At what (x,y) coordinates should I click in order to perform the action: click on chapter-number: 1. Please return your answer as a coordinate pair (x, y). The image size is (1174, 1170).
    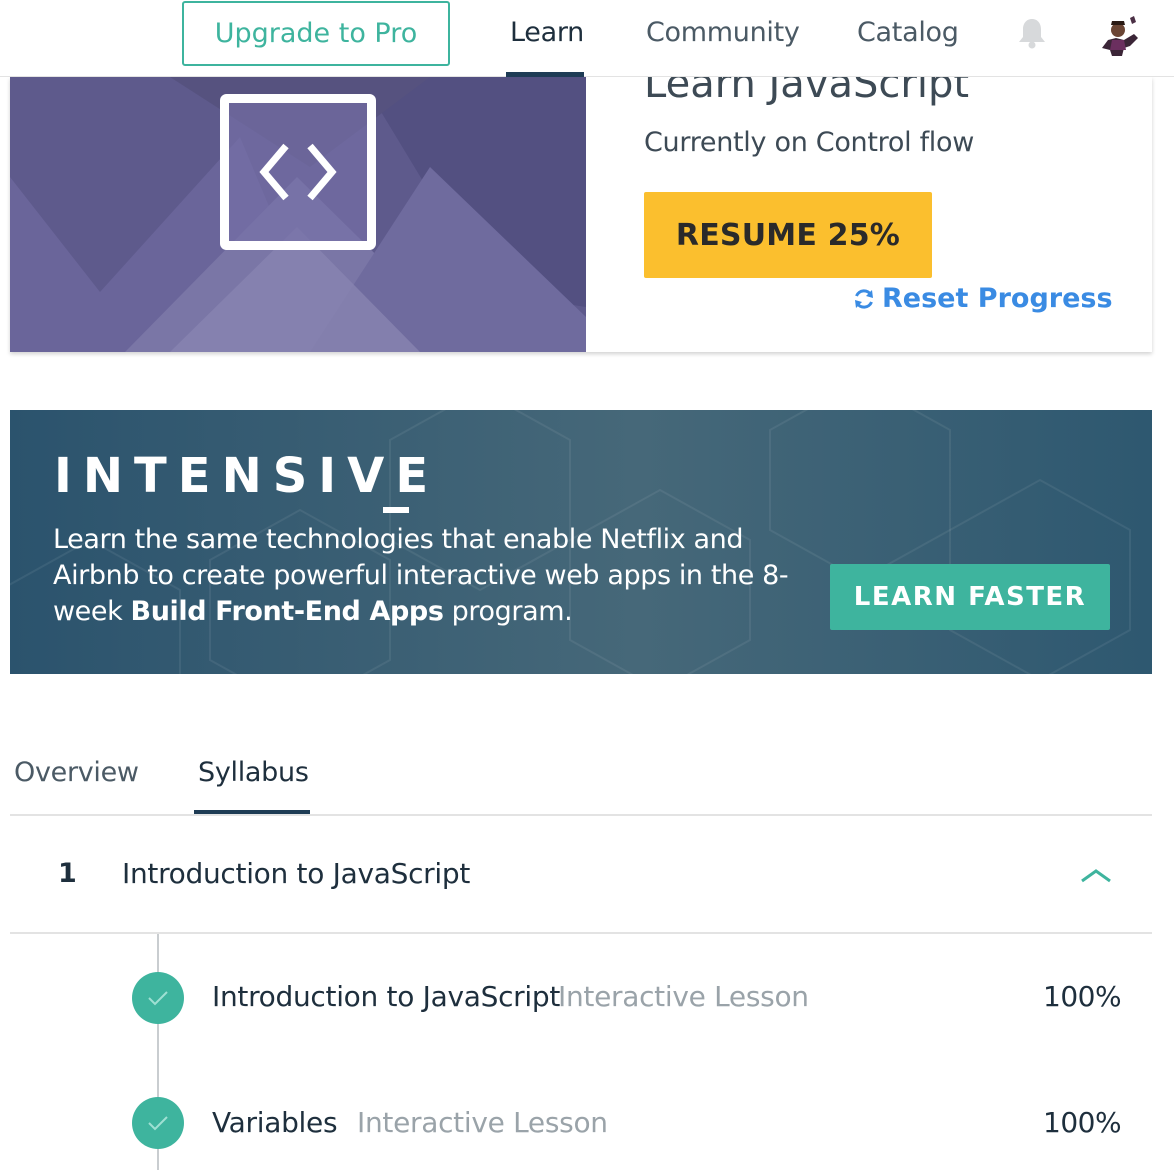
    Looking at the image, I should click on (67, 873).